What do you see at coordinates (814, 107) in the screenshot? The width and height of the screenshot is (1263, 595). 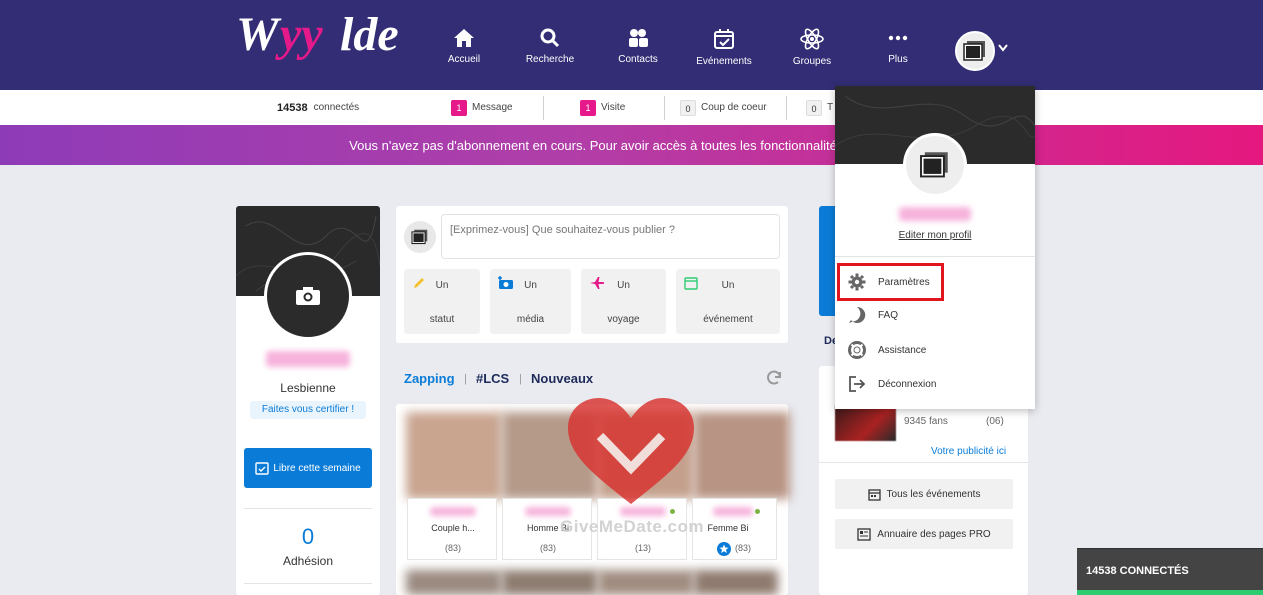 I see `other-badge: 0` at bounding box center [814, 107].